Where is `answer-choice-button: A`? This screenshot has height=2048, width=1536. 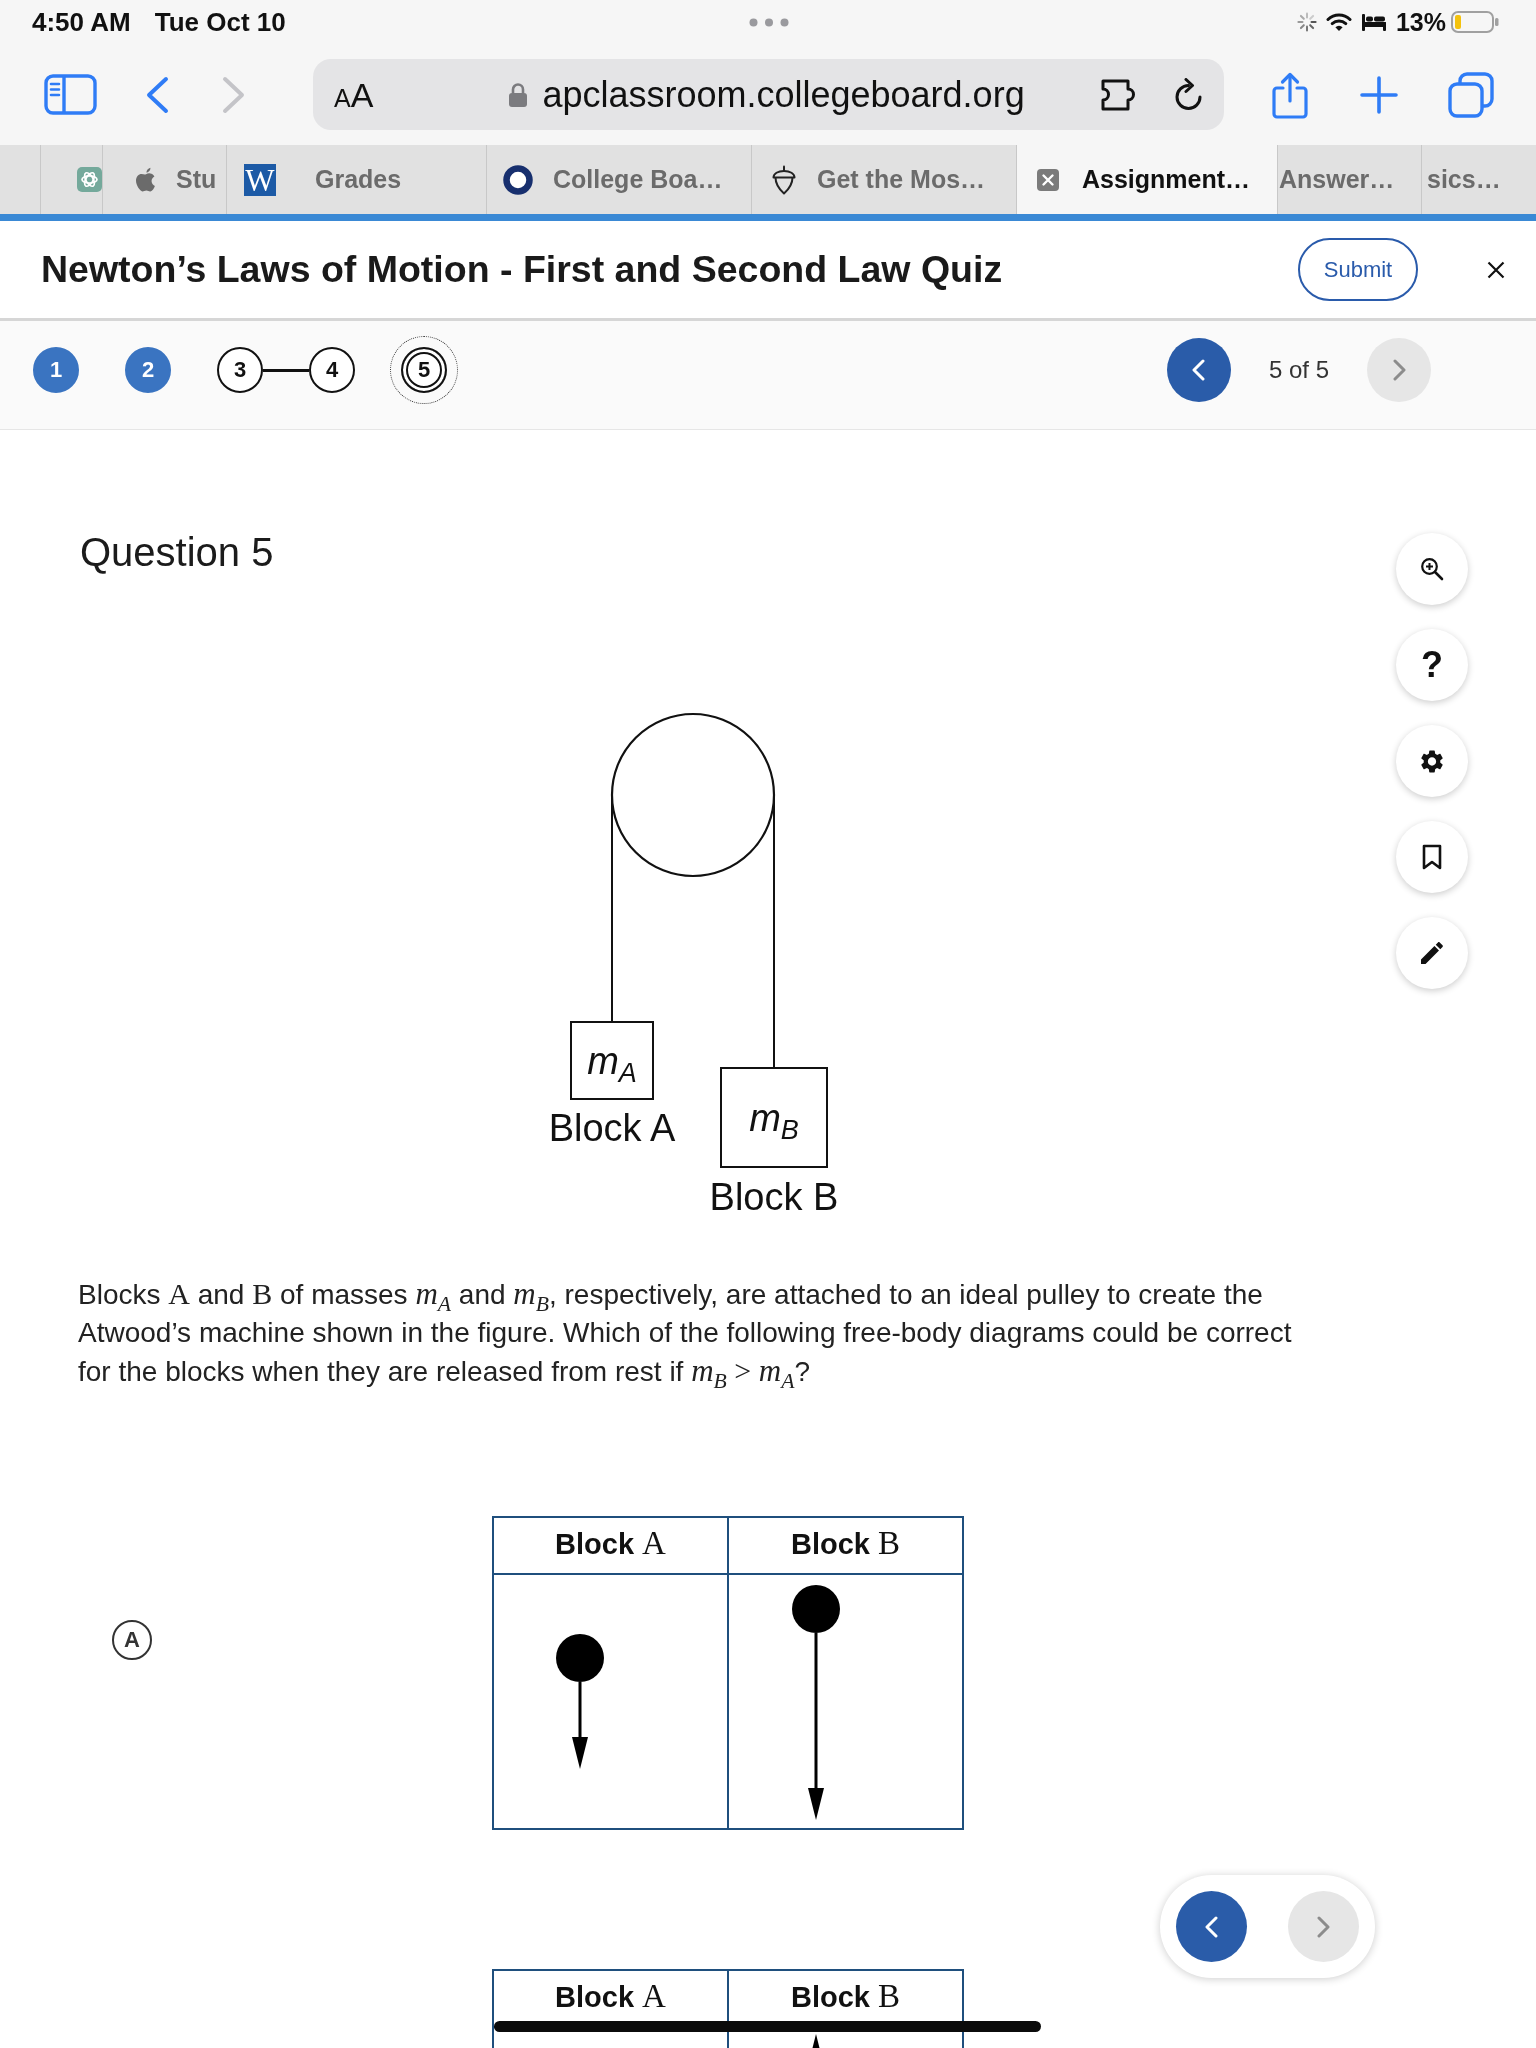
answer-choice-button: A is located at coordinates (132, 1640).